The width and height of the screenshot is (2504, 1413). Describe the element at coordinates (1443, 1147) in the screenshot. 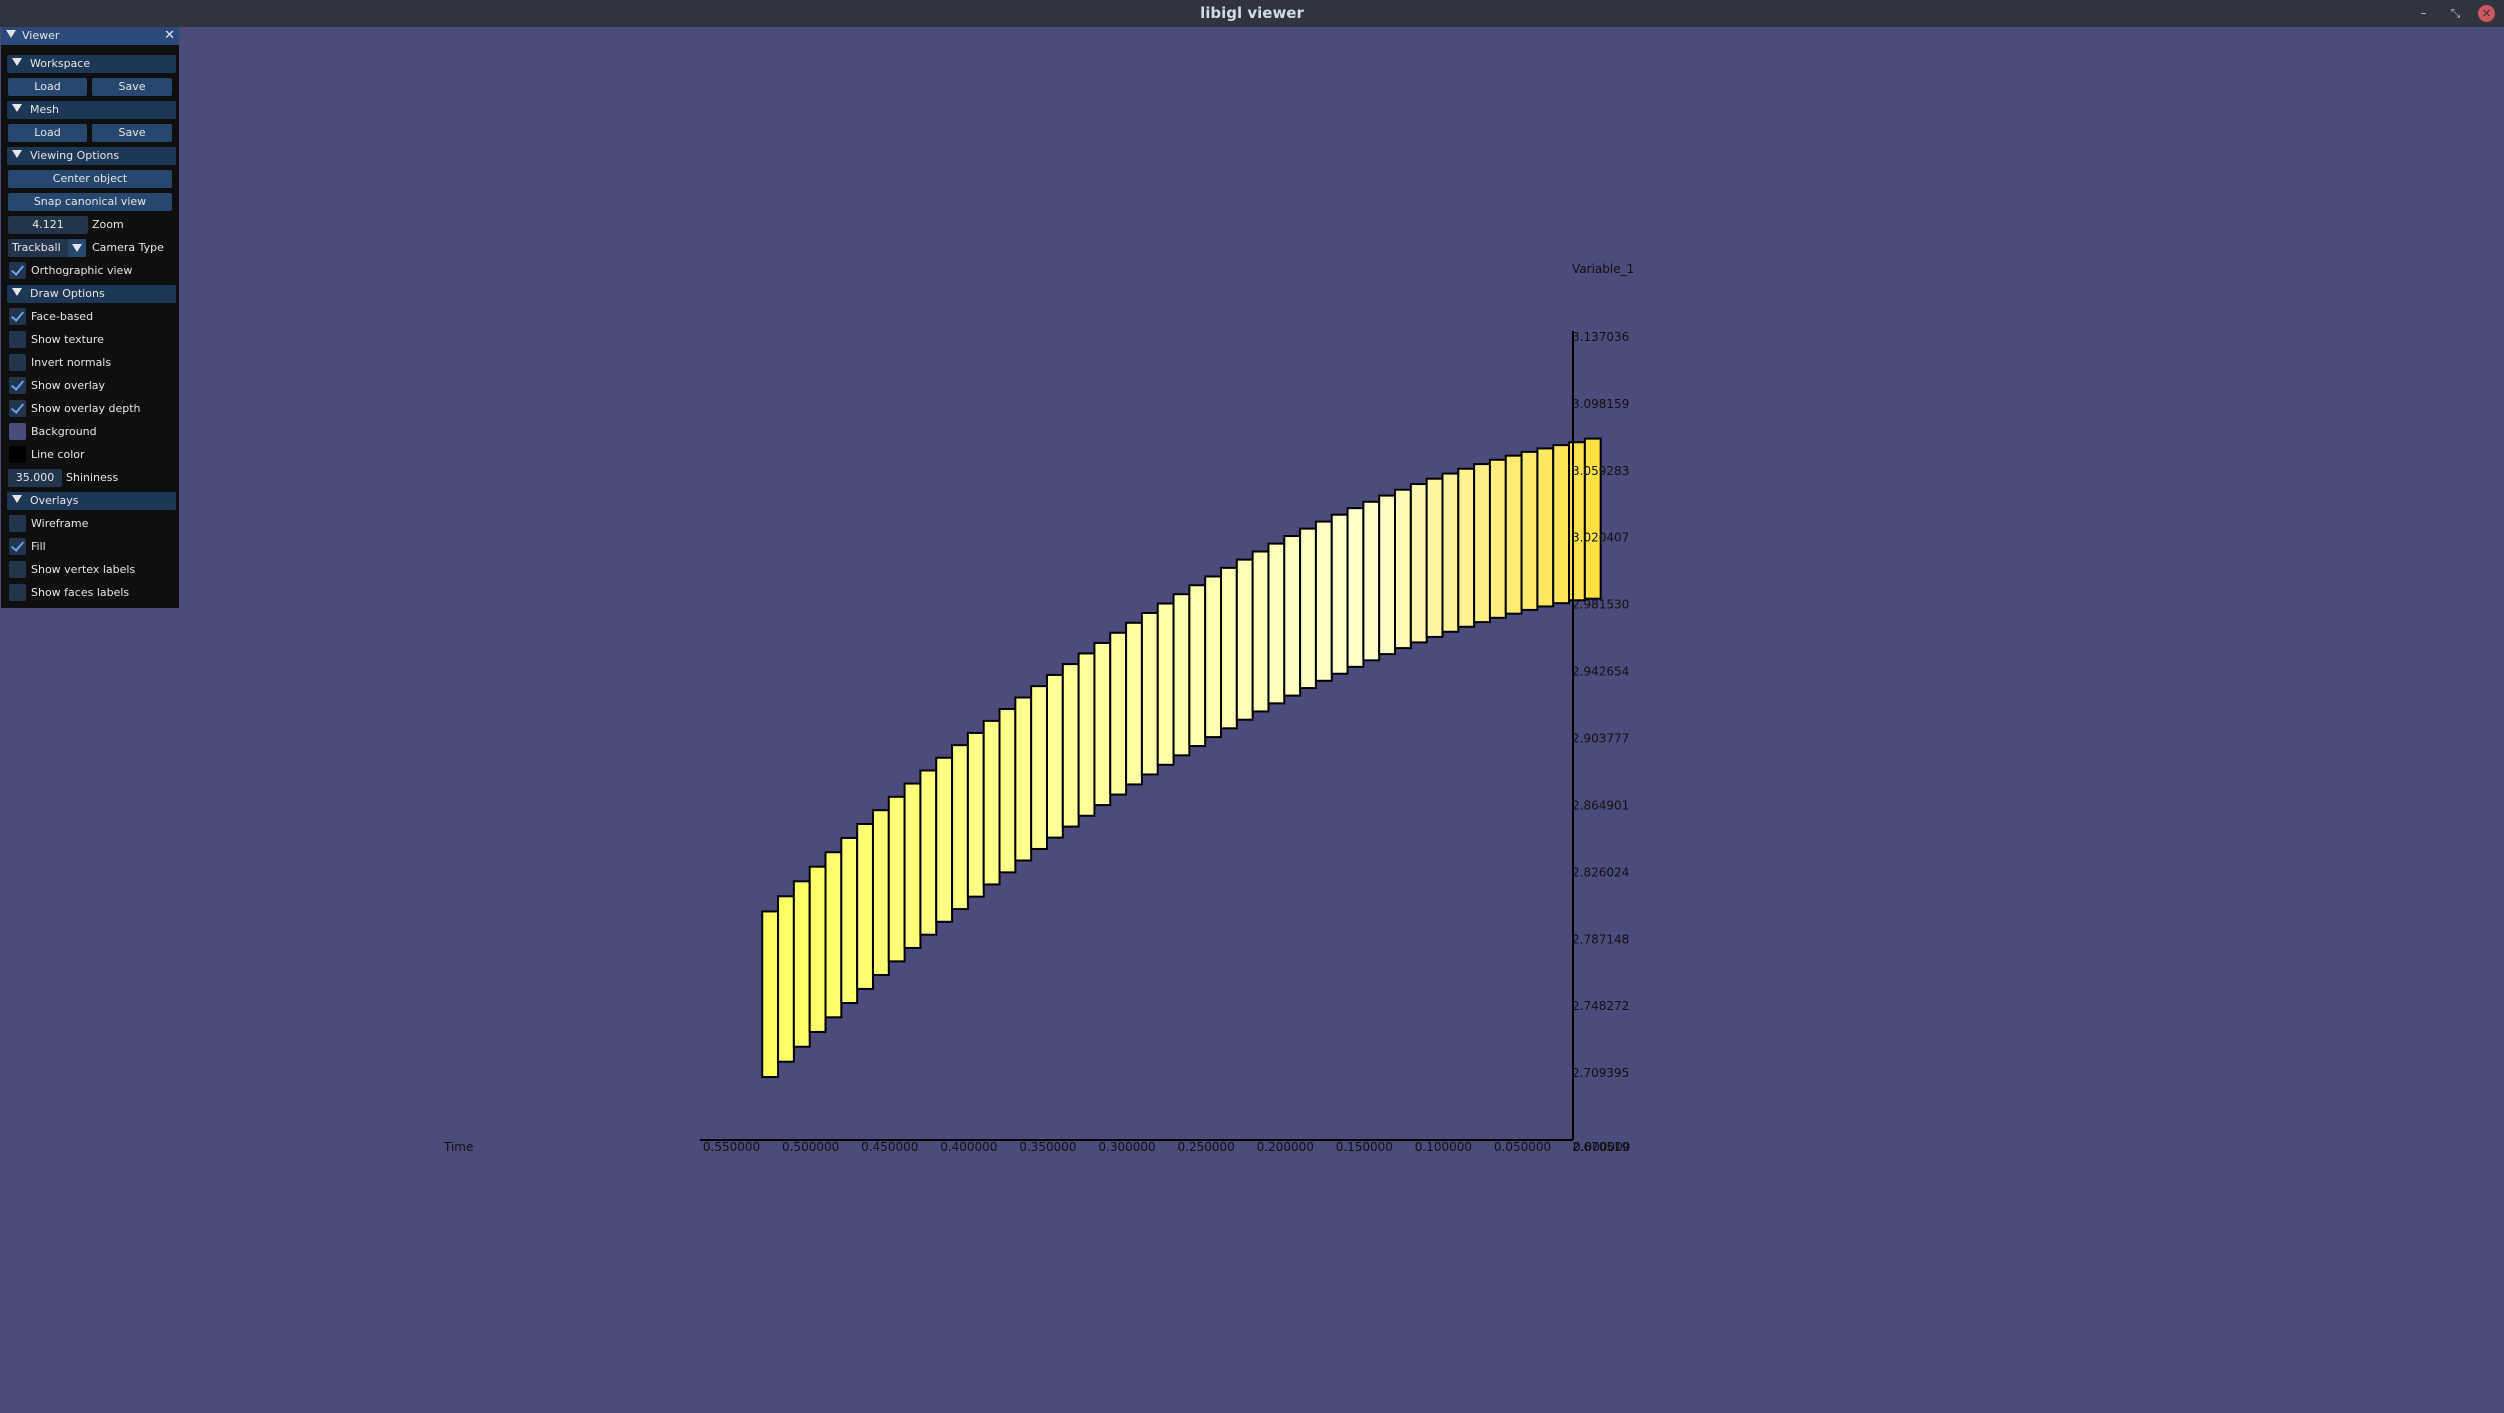

I see `x-tick-label: 0.100000` at that location.